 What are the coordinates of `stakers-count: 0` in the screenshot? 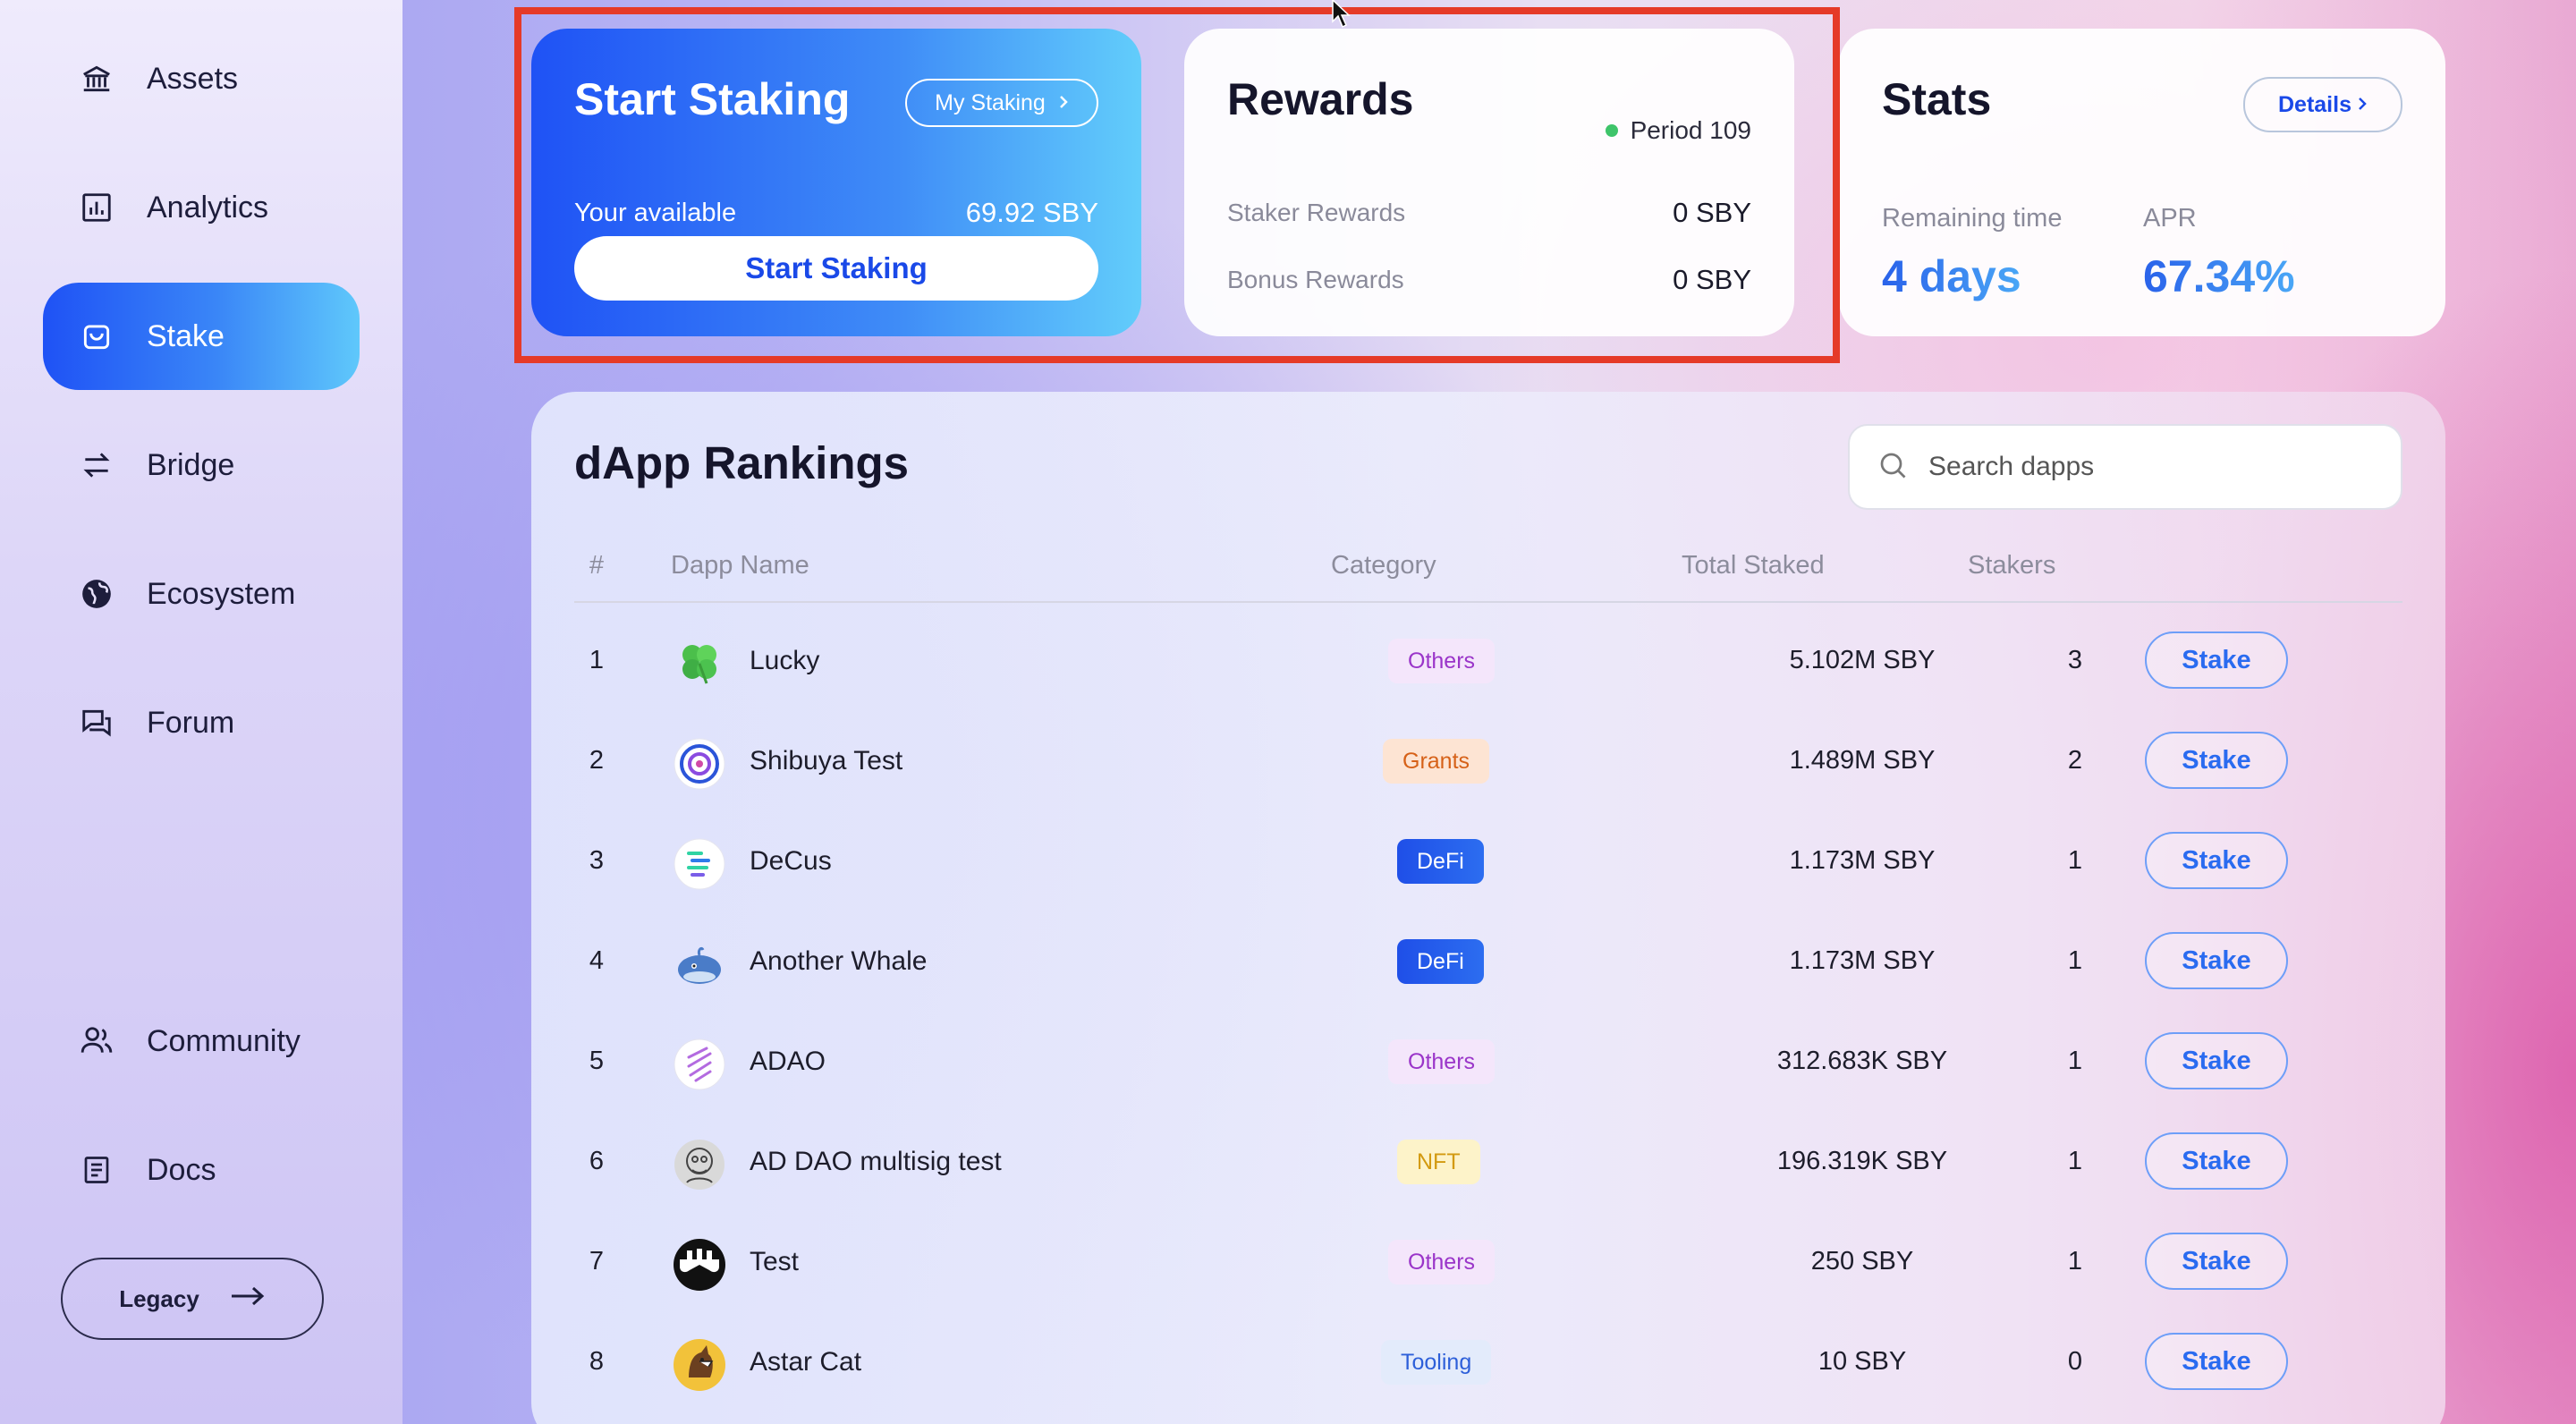 It's located at (2075, 1361).